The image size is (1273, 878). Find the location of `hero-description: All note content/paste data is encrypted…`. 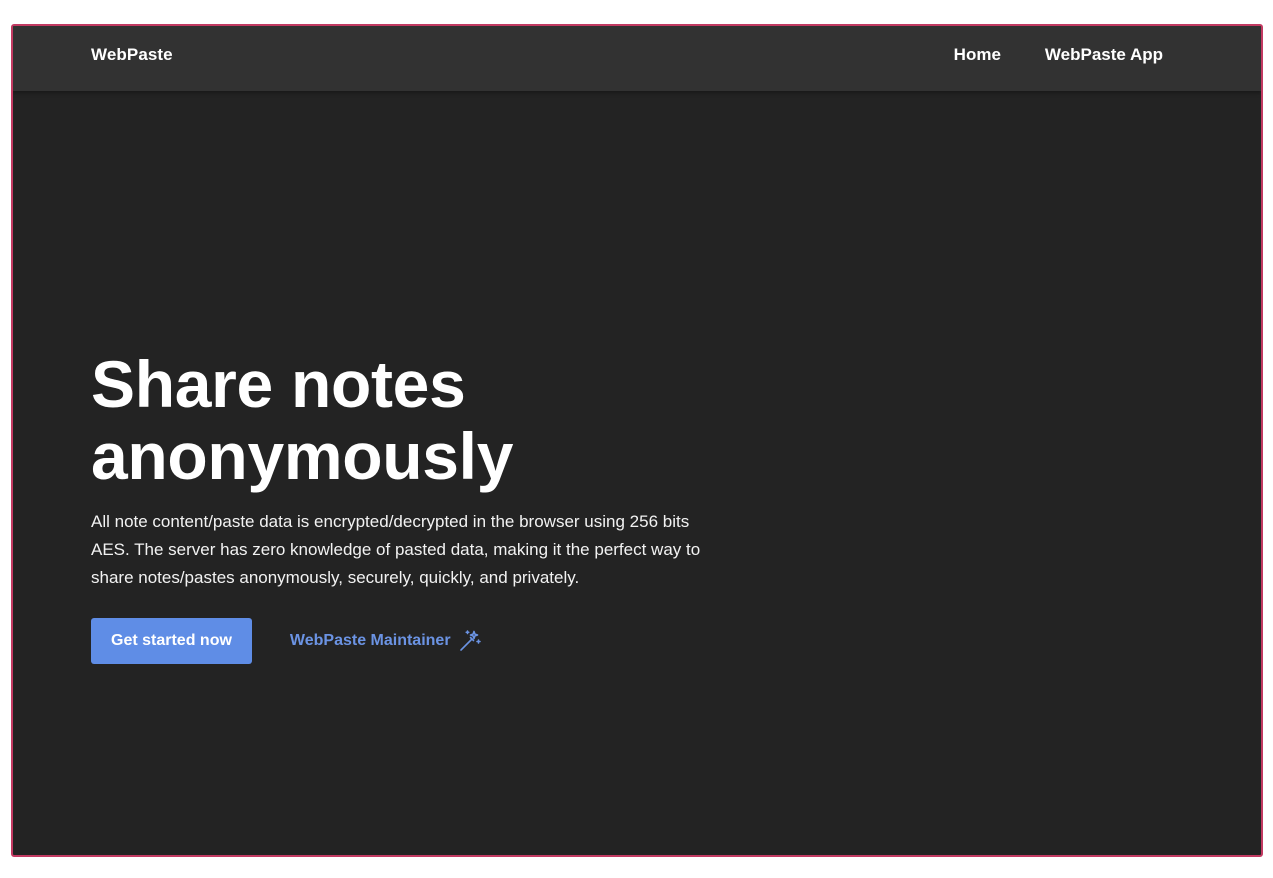

hero-description: All note content/paste data is encrypted… is located at coordinates (396, 549).